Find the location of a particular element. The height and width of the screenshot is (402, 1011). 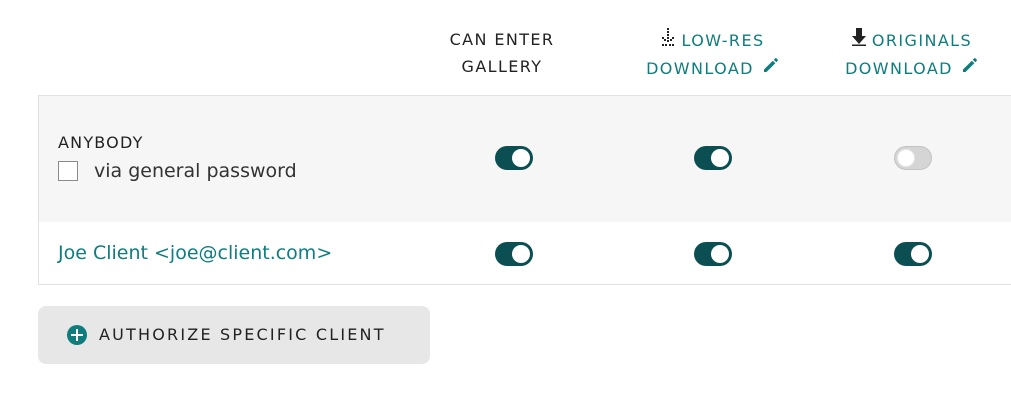

table-row-client: Joe Client <joe@client.com> is located at coordinates (525, 253).